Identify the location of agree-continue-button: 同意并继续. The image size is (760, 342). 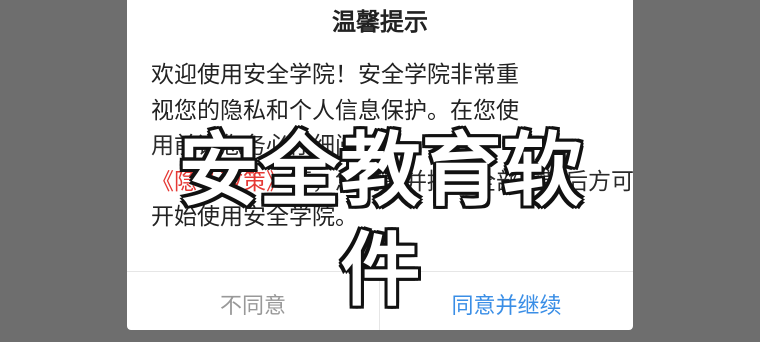
(506, 301).